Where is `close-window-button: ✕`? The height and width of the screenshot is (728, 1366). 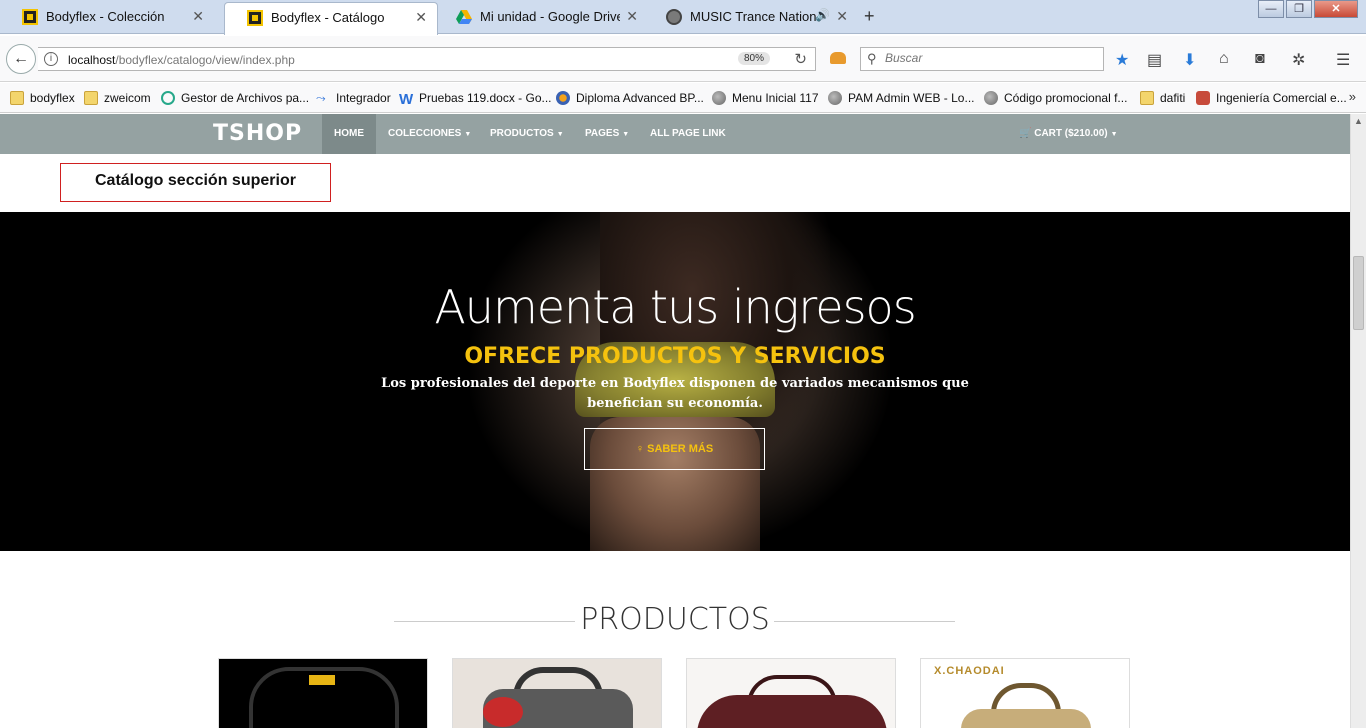 close-window-button: ✕ is located at coordinates (1336, 9).